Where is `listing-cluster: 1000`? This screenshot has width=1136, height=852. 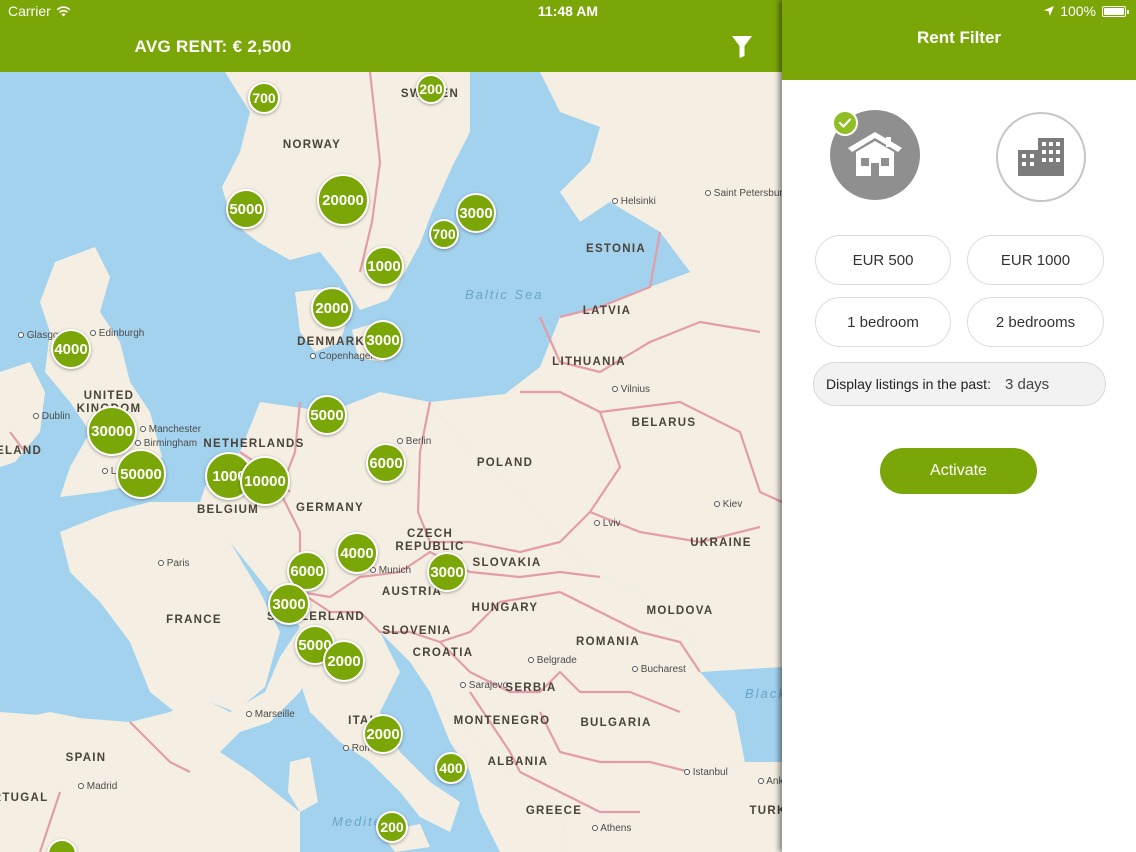 listing-cluster: 1000 is located at coordinates (384, 266).